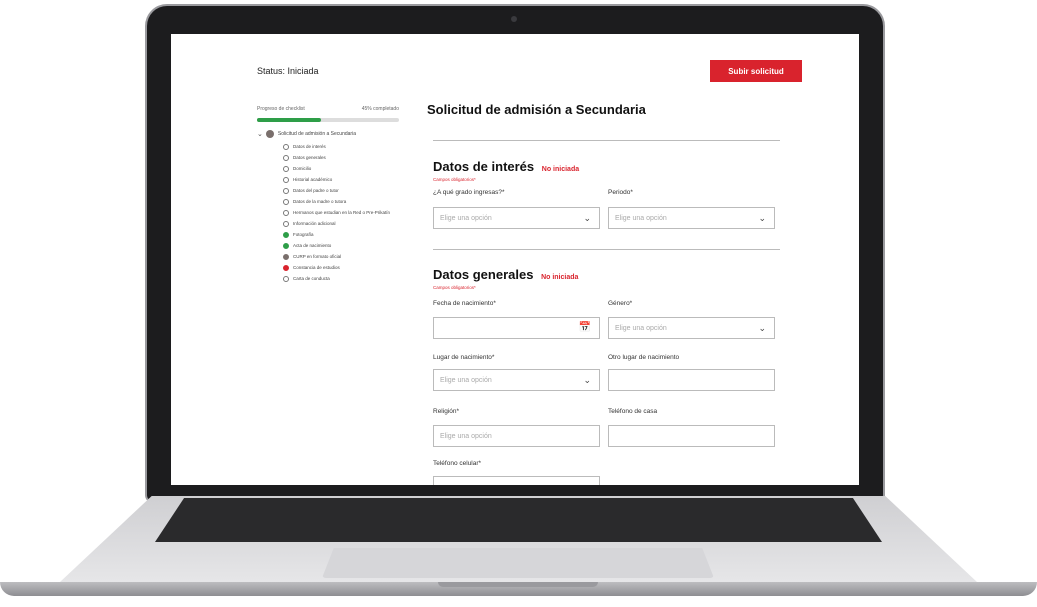 The height and width of the screenshot is (607, 1037). What do you see at coordinates (457, 463) in the screenshot?
I see `cell-phone-label: Teléfono celular*` at bounding box center [457, 463].